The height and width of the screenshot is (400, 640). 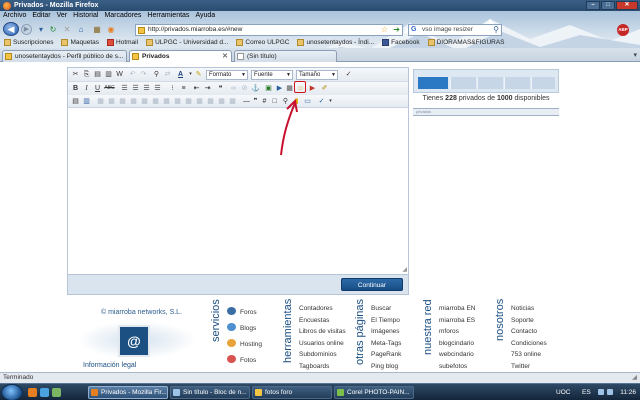 I want to click on preview-icon: ▥, so click(x=86, y=101).